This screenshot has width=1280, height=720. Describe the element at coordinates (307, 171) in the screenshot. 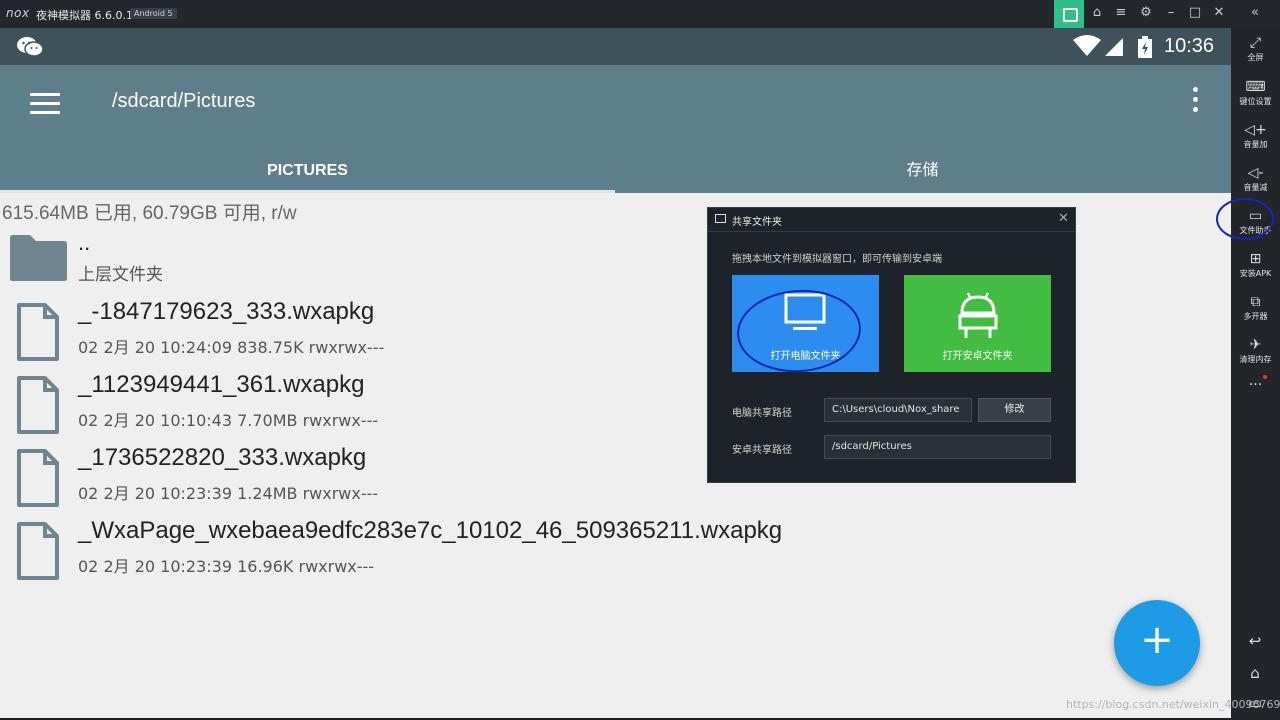

I see `tab-pictures: PICTURES` at that location.